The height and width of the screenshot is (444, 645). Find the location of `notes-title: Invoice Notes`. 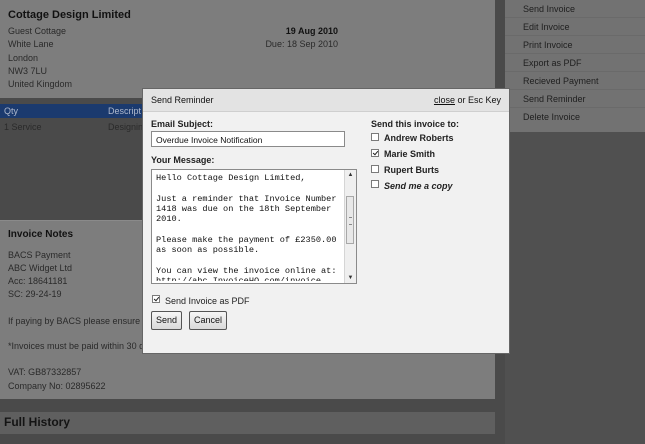

notes-title: Invoice Notes is located at coordinates (41, 234).